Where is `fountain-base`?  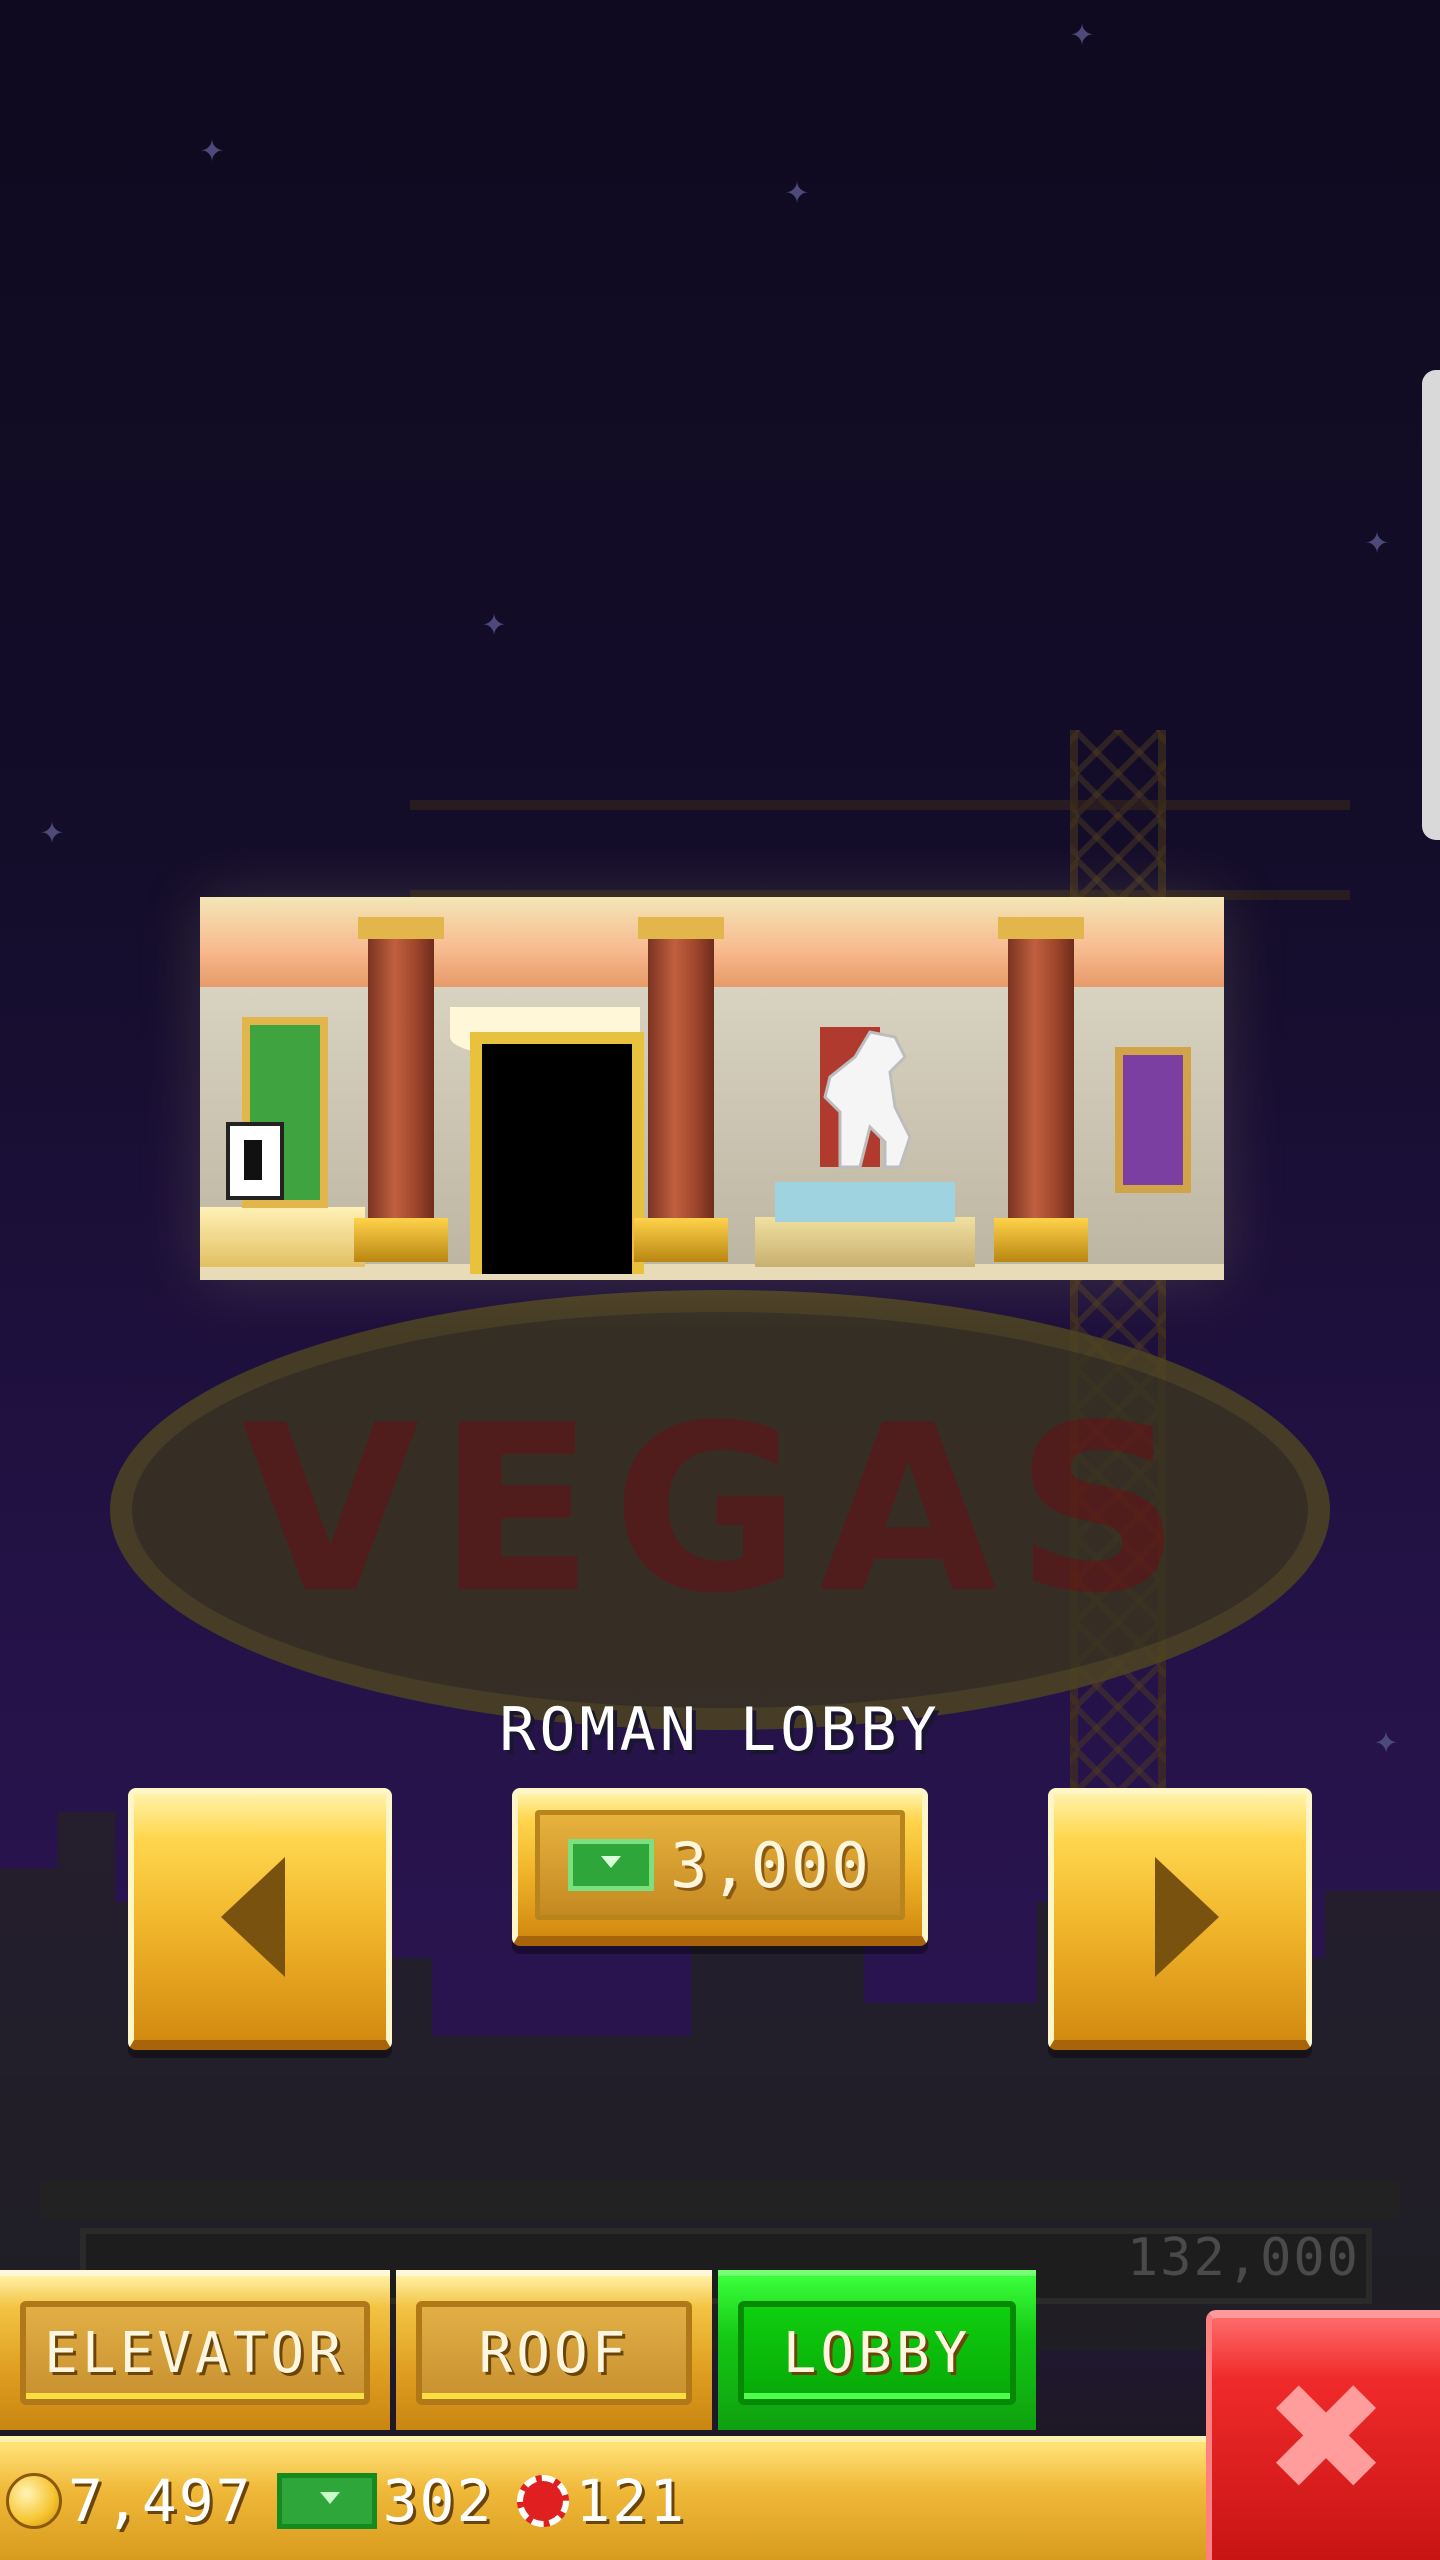
fountain-base is located at coordinates (865, 1242).